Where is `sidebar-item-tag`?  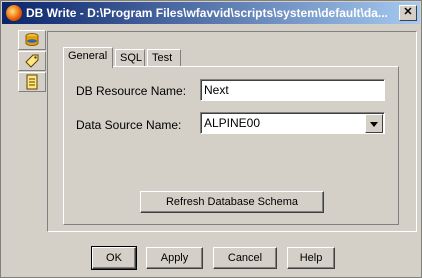
sidebar-item-tag is located at coordinates (32, 61).